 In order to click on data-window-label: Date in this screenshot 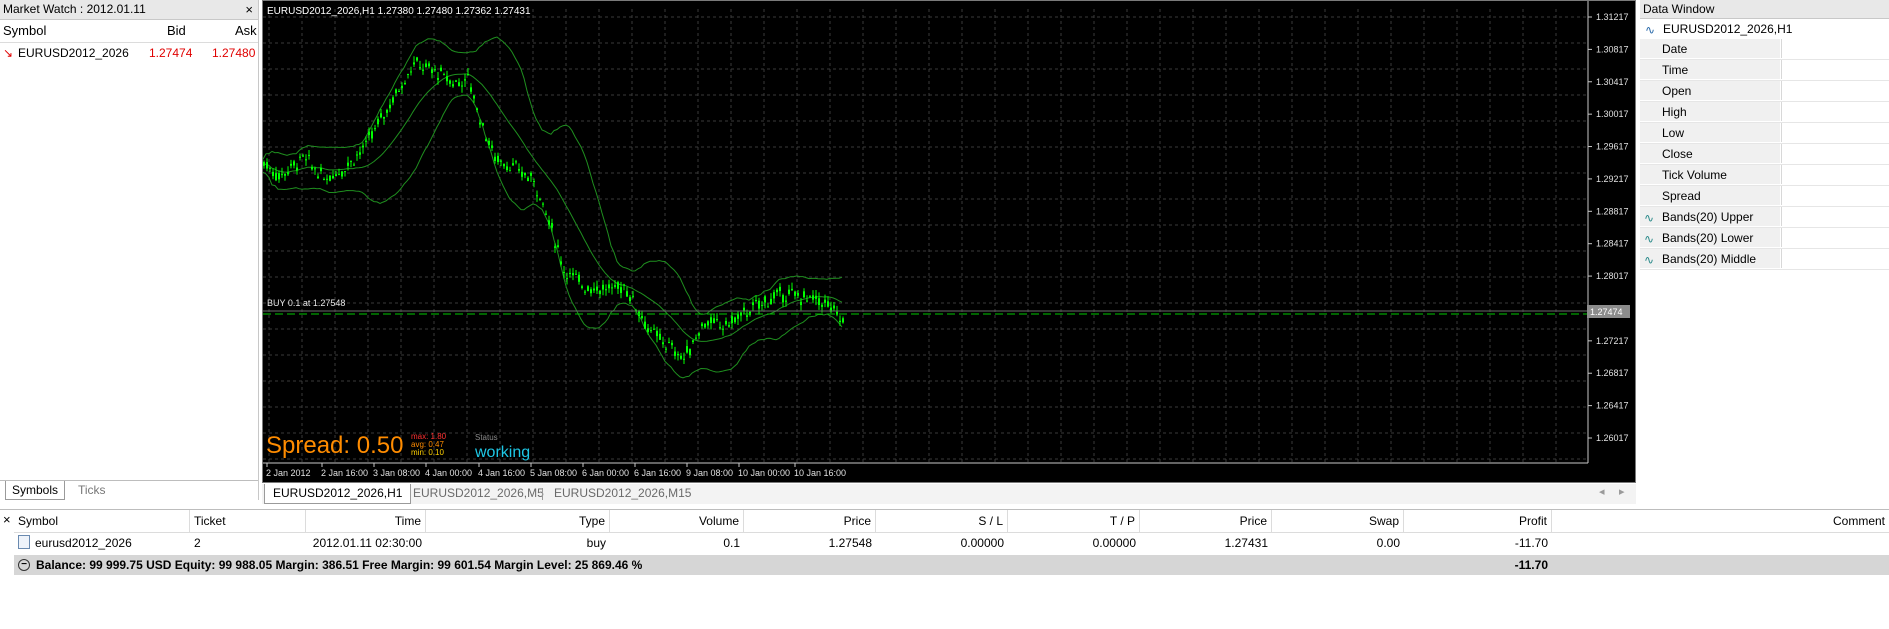, I will do `click(1710, 48)`.